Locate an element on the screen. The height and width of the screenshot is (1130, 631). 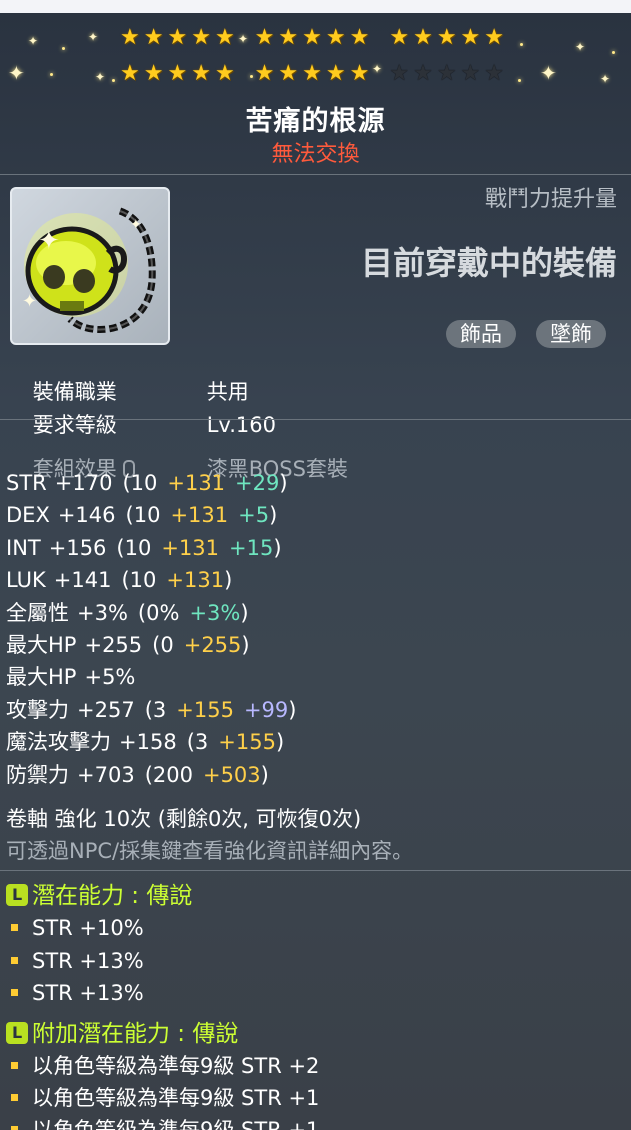
stat-row: 攻擊力 +257 (3 +155 +99) is located at coordinates (151, 710).